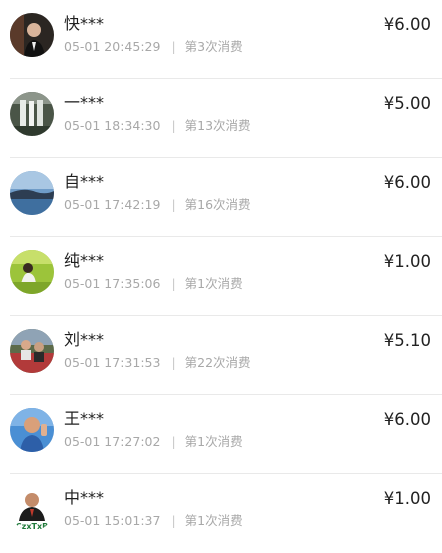 The height and width of the screenshot is (553, 442). Describe the element at coordinates (84, 181) in the screenshot. I see `customer-name: 自***` at that location.